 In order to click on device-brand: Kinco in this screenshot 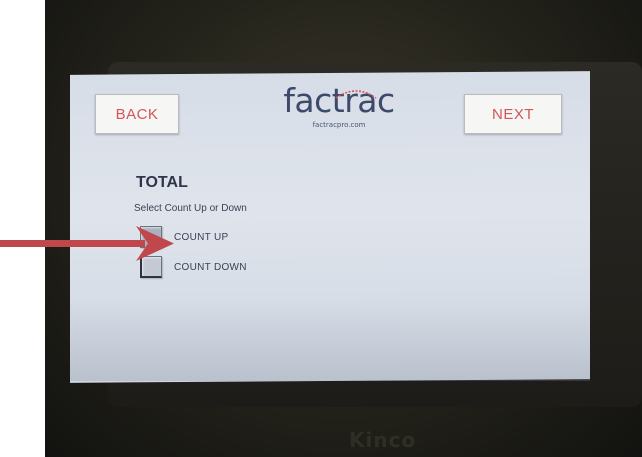, I will do `click(383, 440)`.